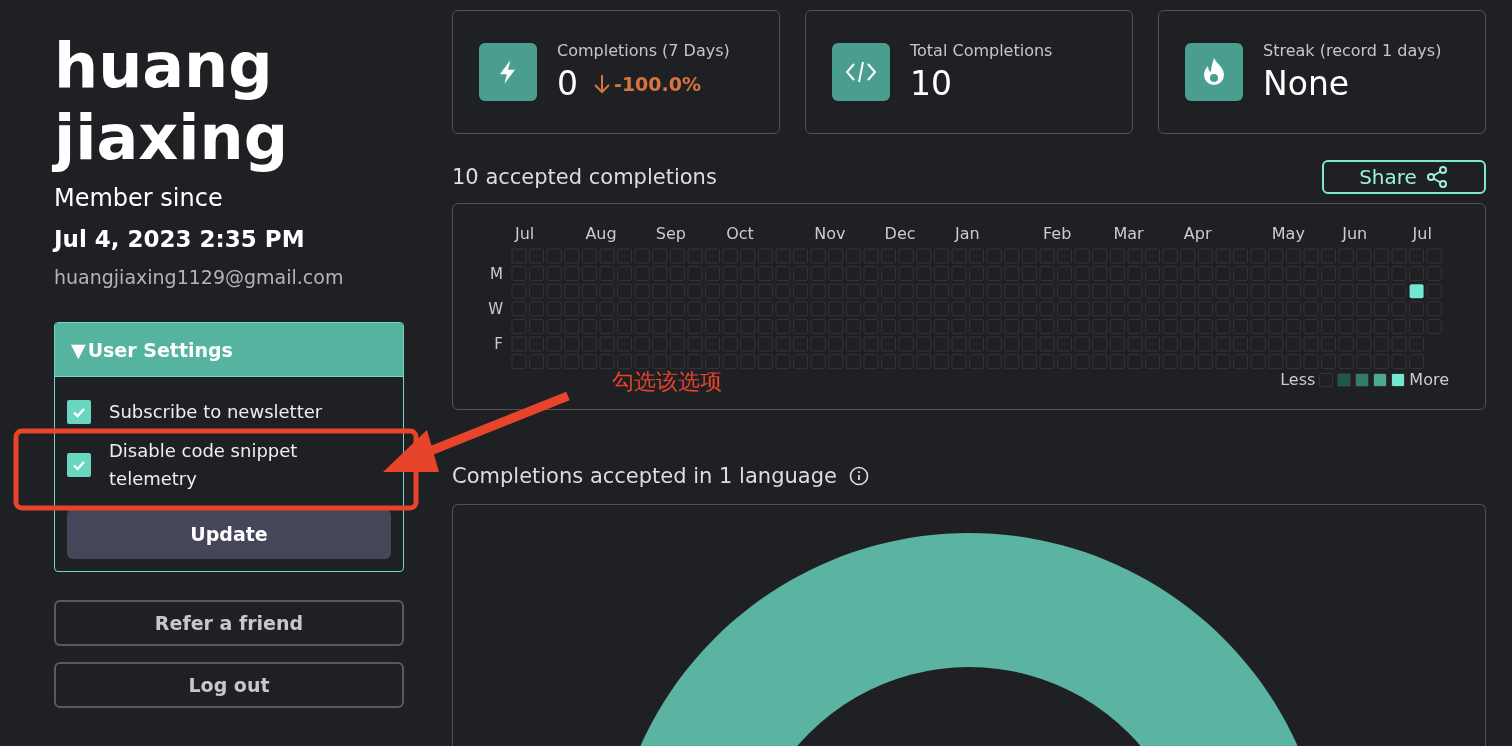 The height and width of the screenshot is (746, 1512). Describe the element at coordinates (658, 83) in the screenshot. I see `stat-change: -100.0%` at that location.